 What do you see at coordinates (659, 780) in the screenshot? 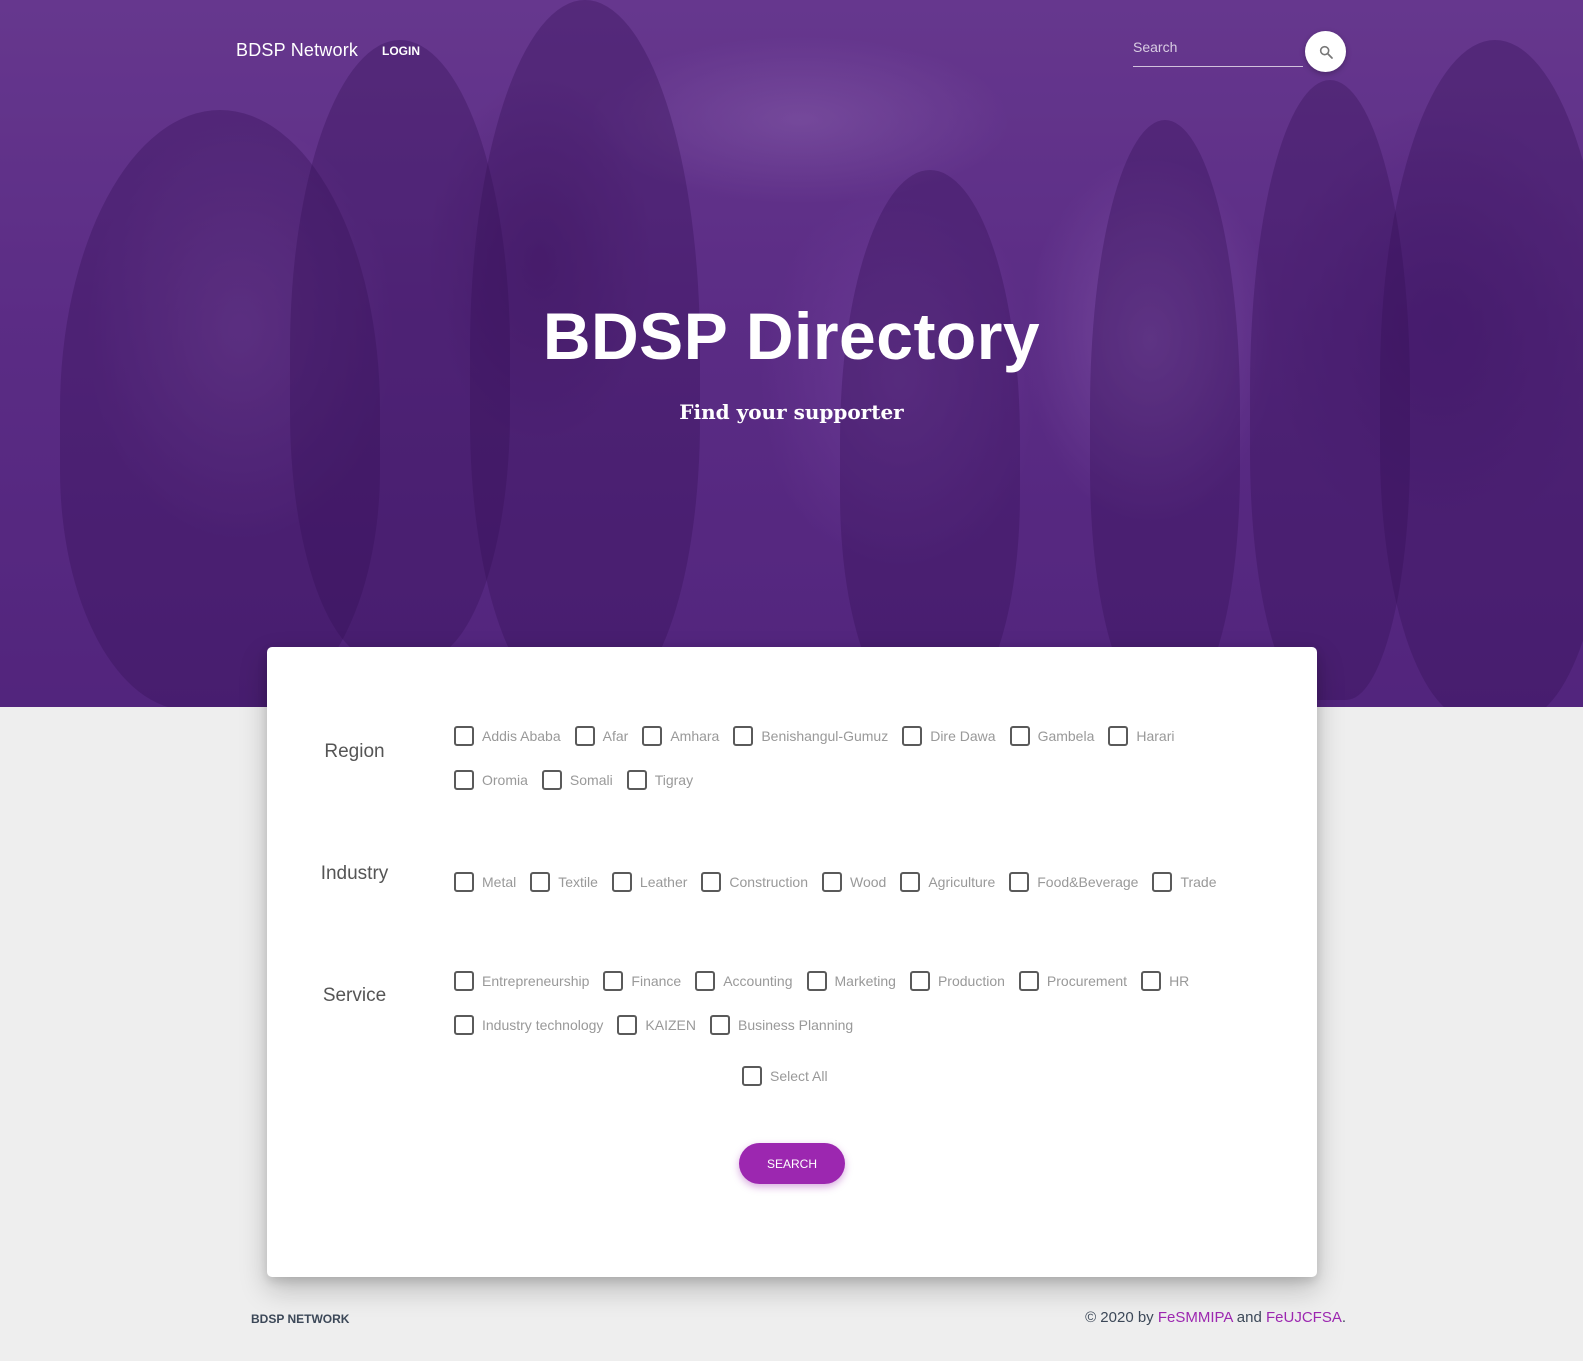
I see `region-option: Tigray` at bounding box center [659, 780].